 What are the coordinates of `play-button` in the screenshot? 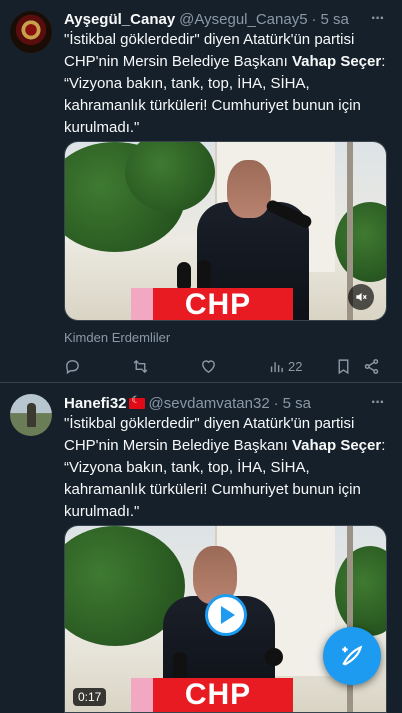 It's located at (226, 615).